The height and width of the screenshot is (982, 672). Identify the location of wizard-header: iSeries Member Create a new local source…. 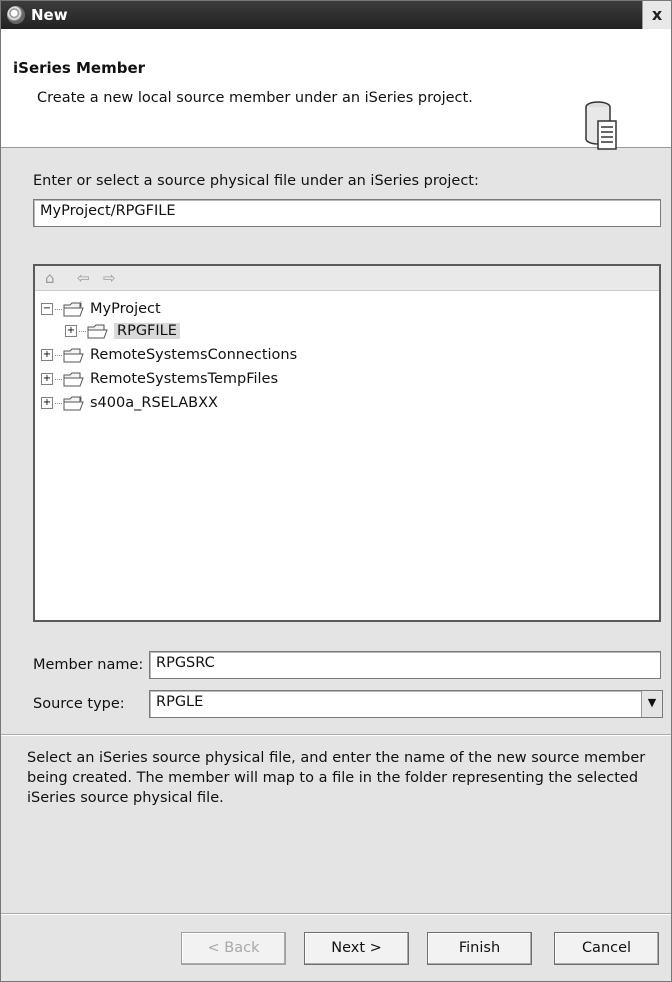
(336, 89).